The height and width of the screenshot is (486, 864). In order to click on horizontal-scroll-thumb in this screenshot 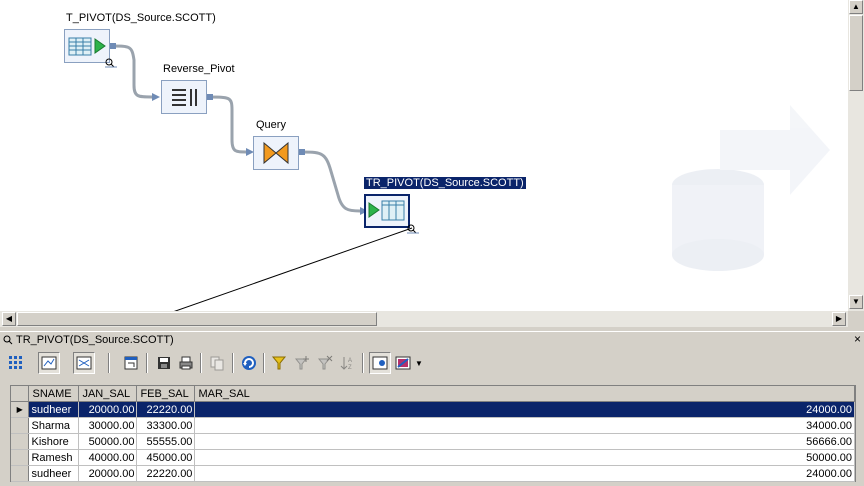, I will do `click(197, 319)`.